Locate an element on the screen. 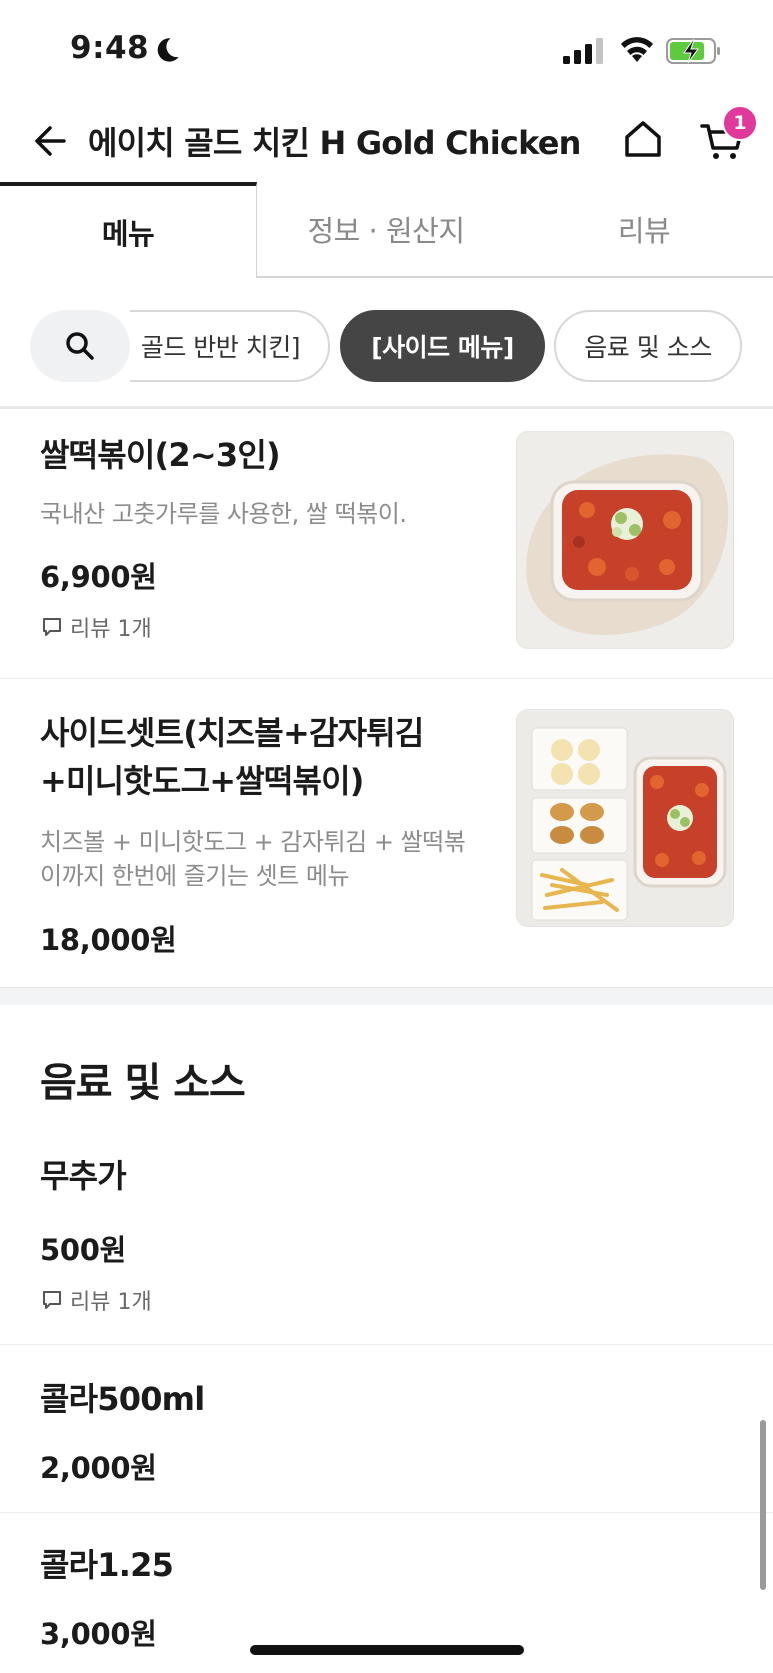  section-title-drinks: 음료 및 소스 is located at coordinates (143, 1083).